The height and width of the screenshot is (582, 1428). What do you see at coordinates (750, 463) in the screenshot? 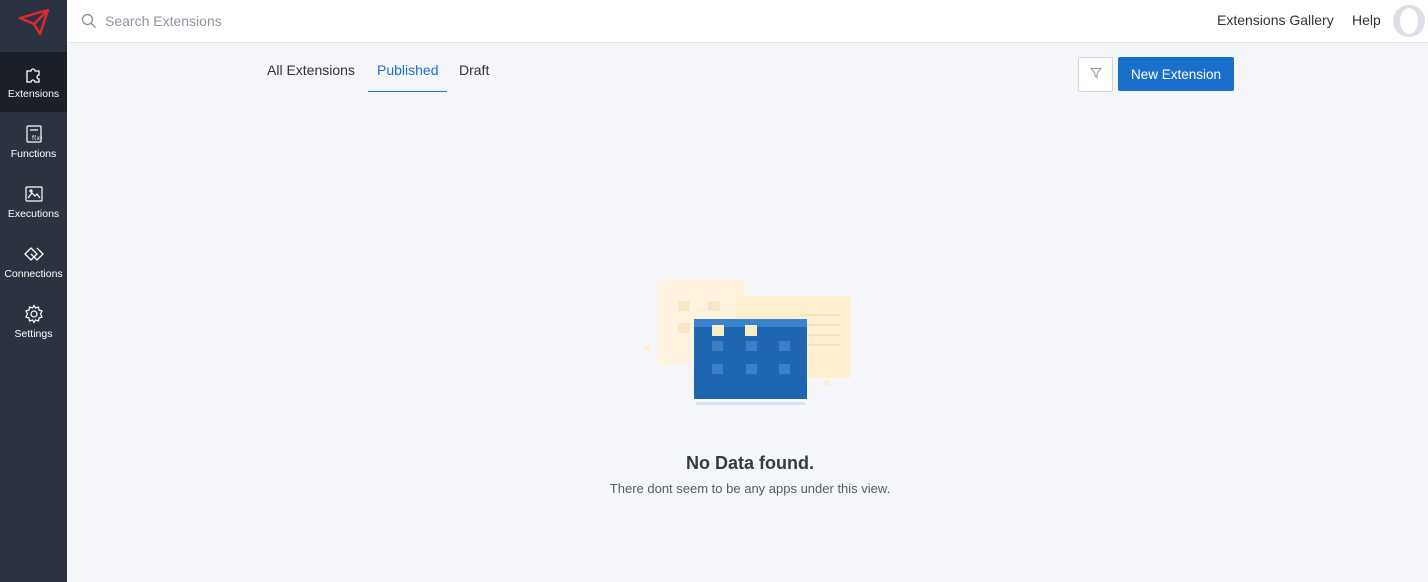
I see `empty-state-title: No Data found.` at bounding box center [750, 463].